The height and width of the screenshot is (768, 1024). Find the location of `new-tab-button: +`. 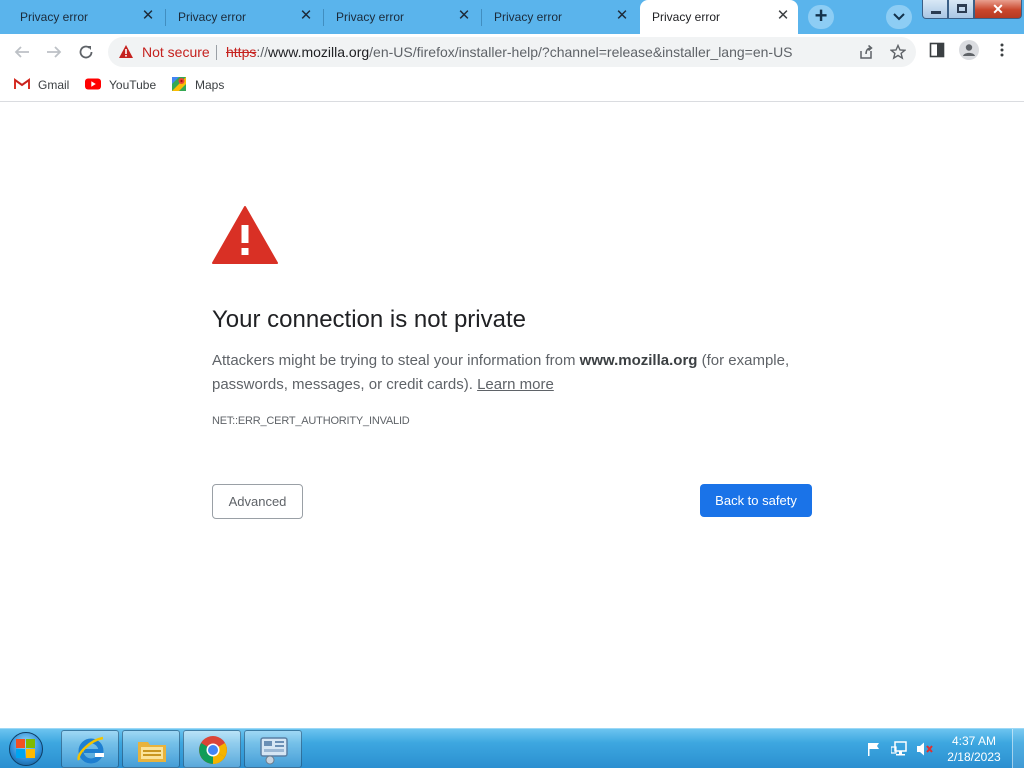

new-tab-button: + is located at coordinates (821, 17).